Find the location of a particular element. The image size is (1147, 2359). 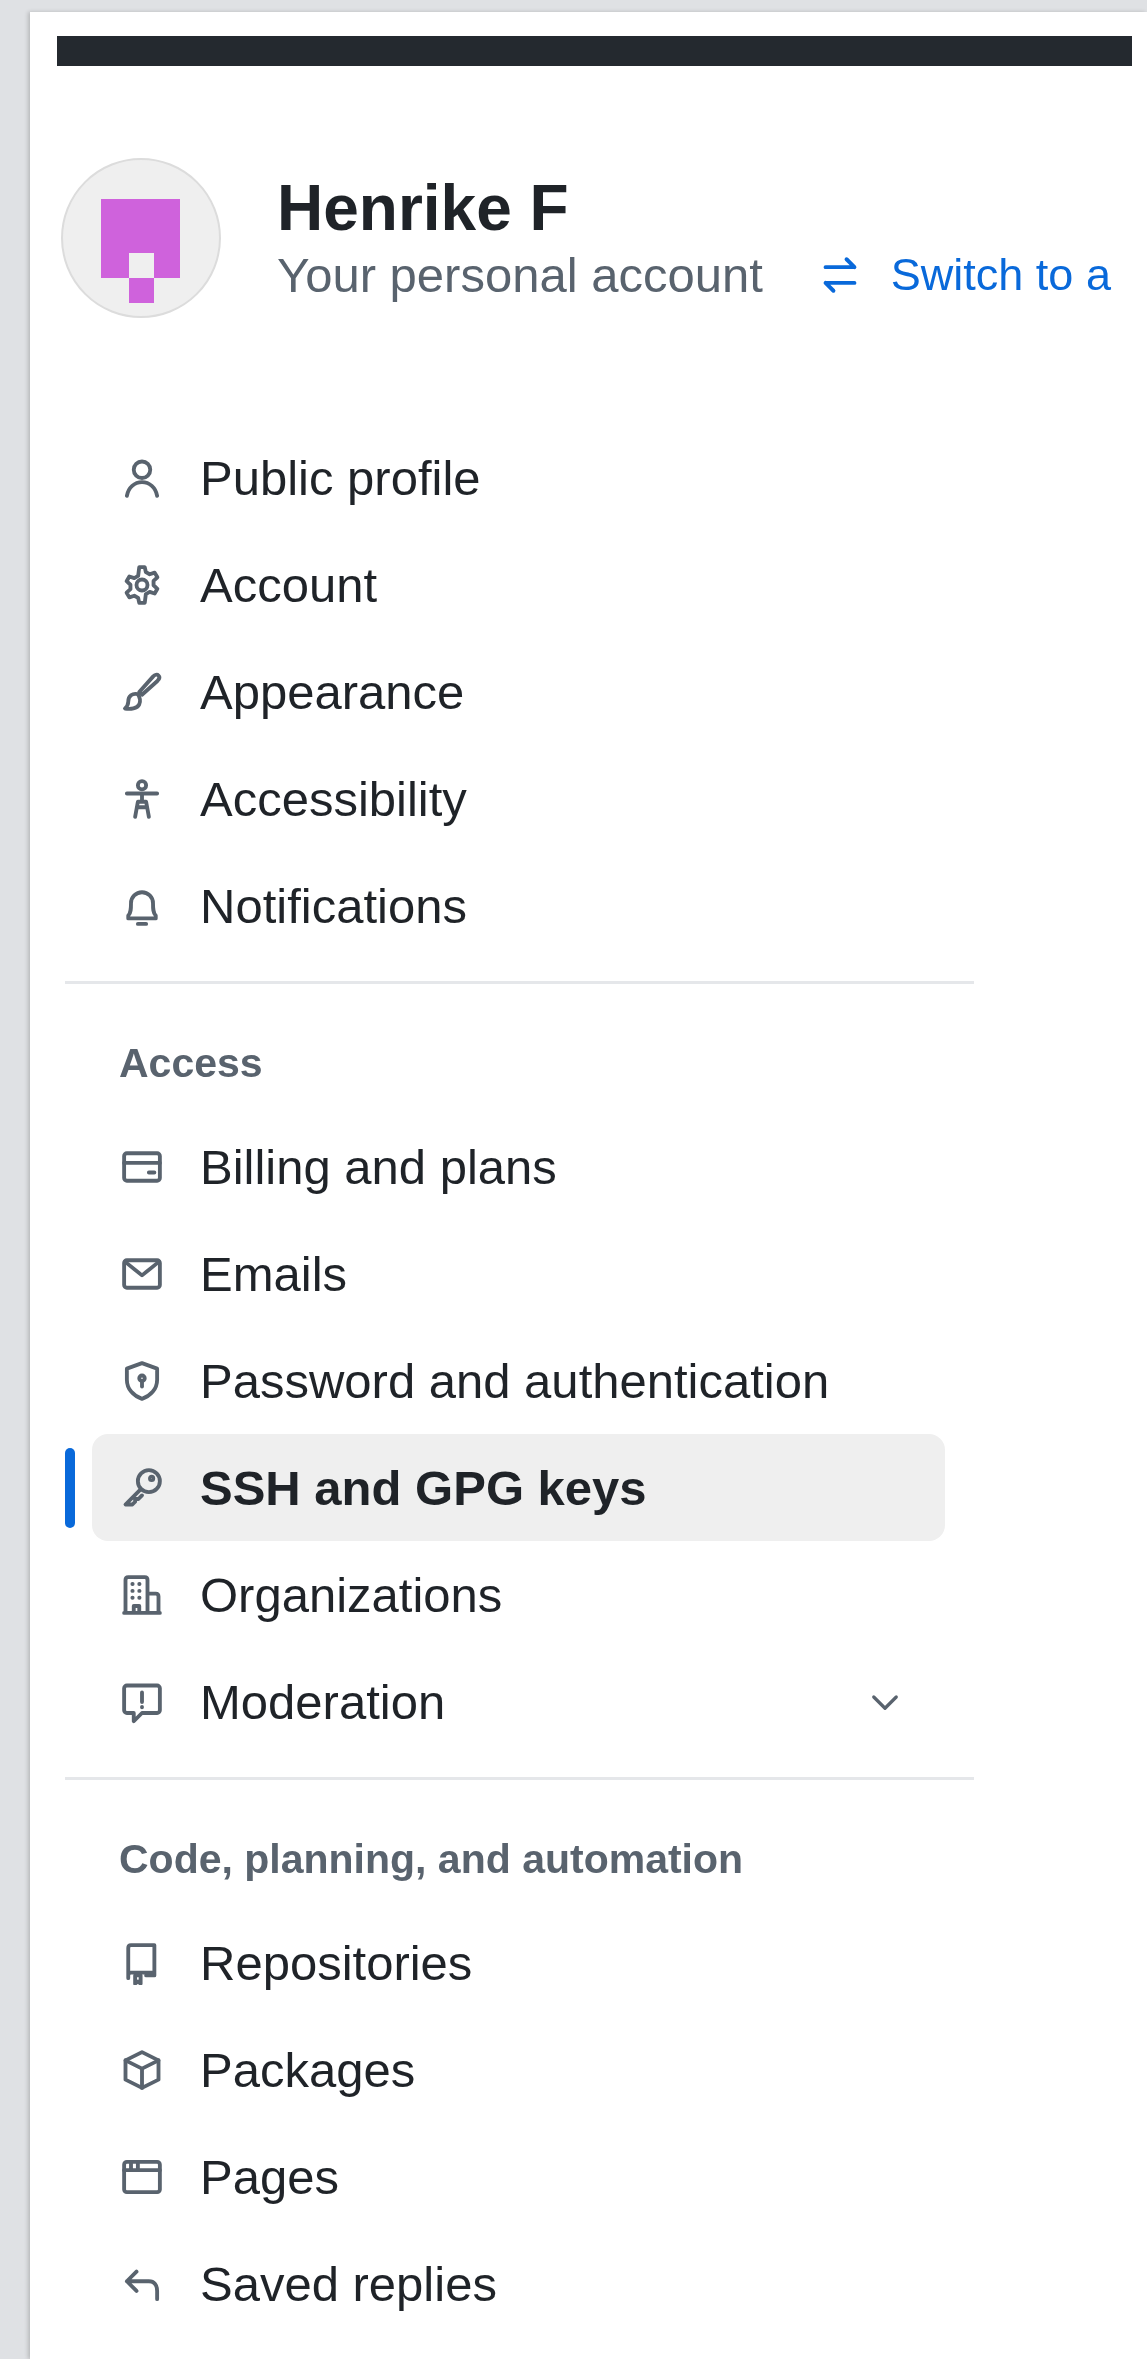

sidebar-item: Accessibility is located at coordinates (518, 798).